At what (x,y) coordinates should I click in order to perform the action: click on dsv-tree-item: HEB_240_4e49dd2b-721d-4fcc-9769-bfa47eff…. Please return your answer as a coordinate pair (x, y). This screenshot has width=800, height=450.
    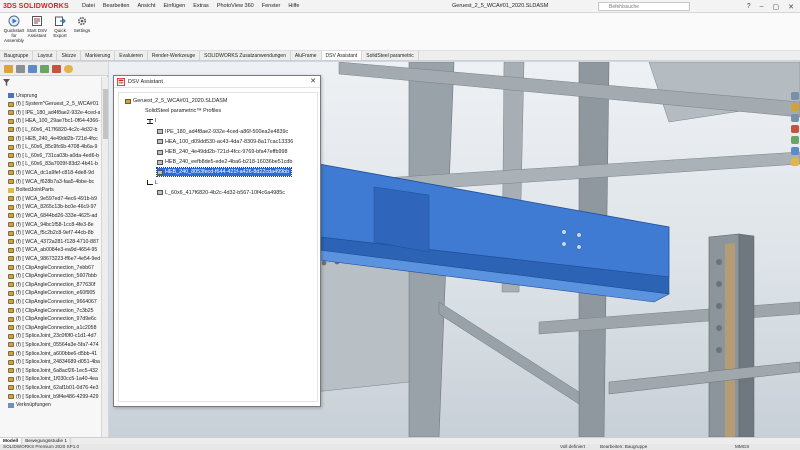
    Looking at the image, I should click on (222, 152).